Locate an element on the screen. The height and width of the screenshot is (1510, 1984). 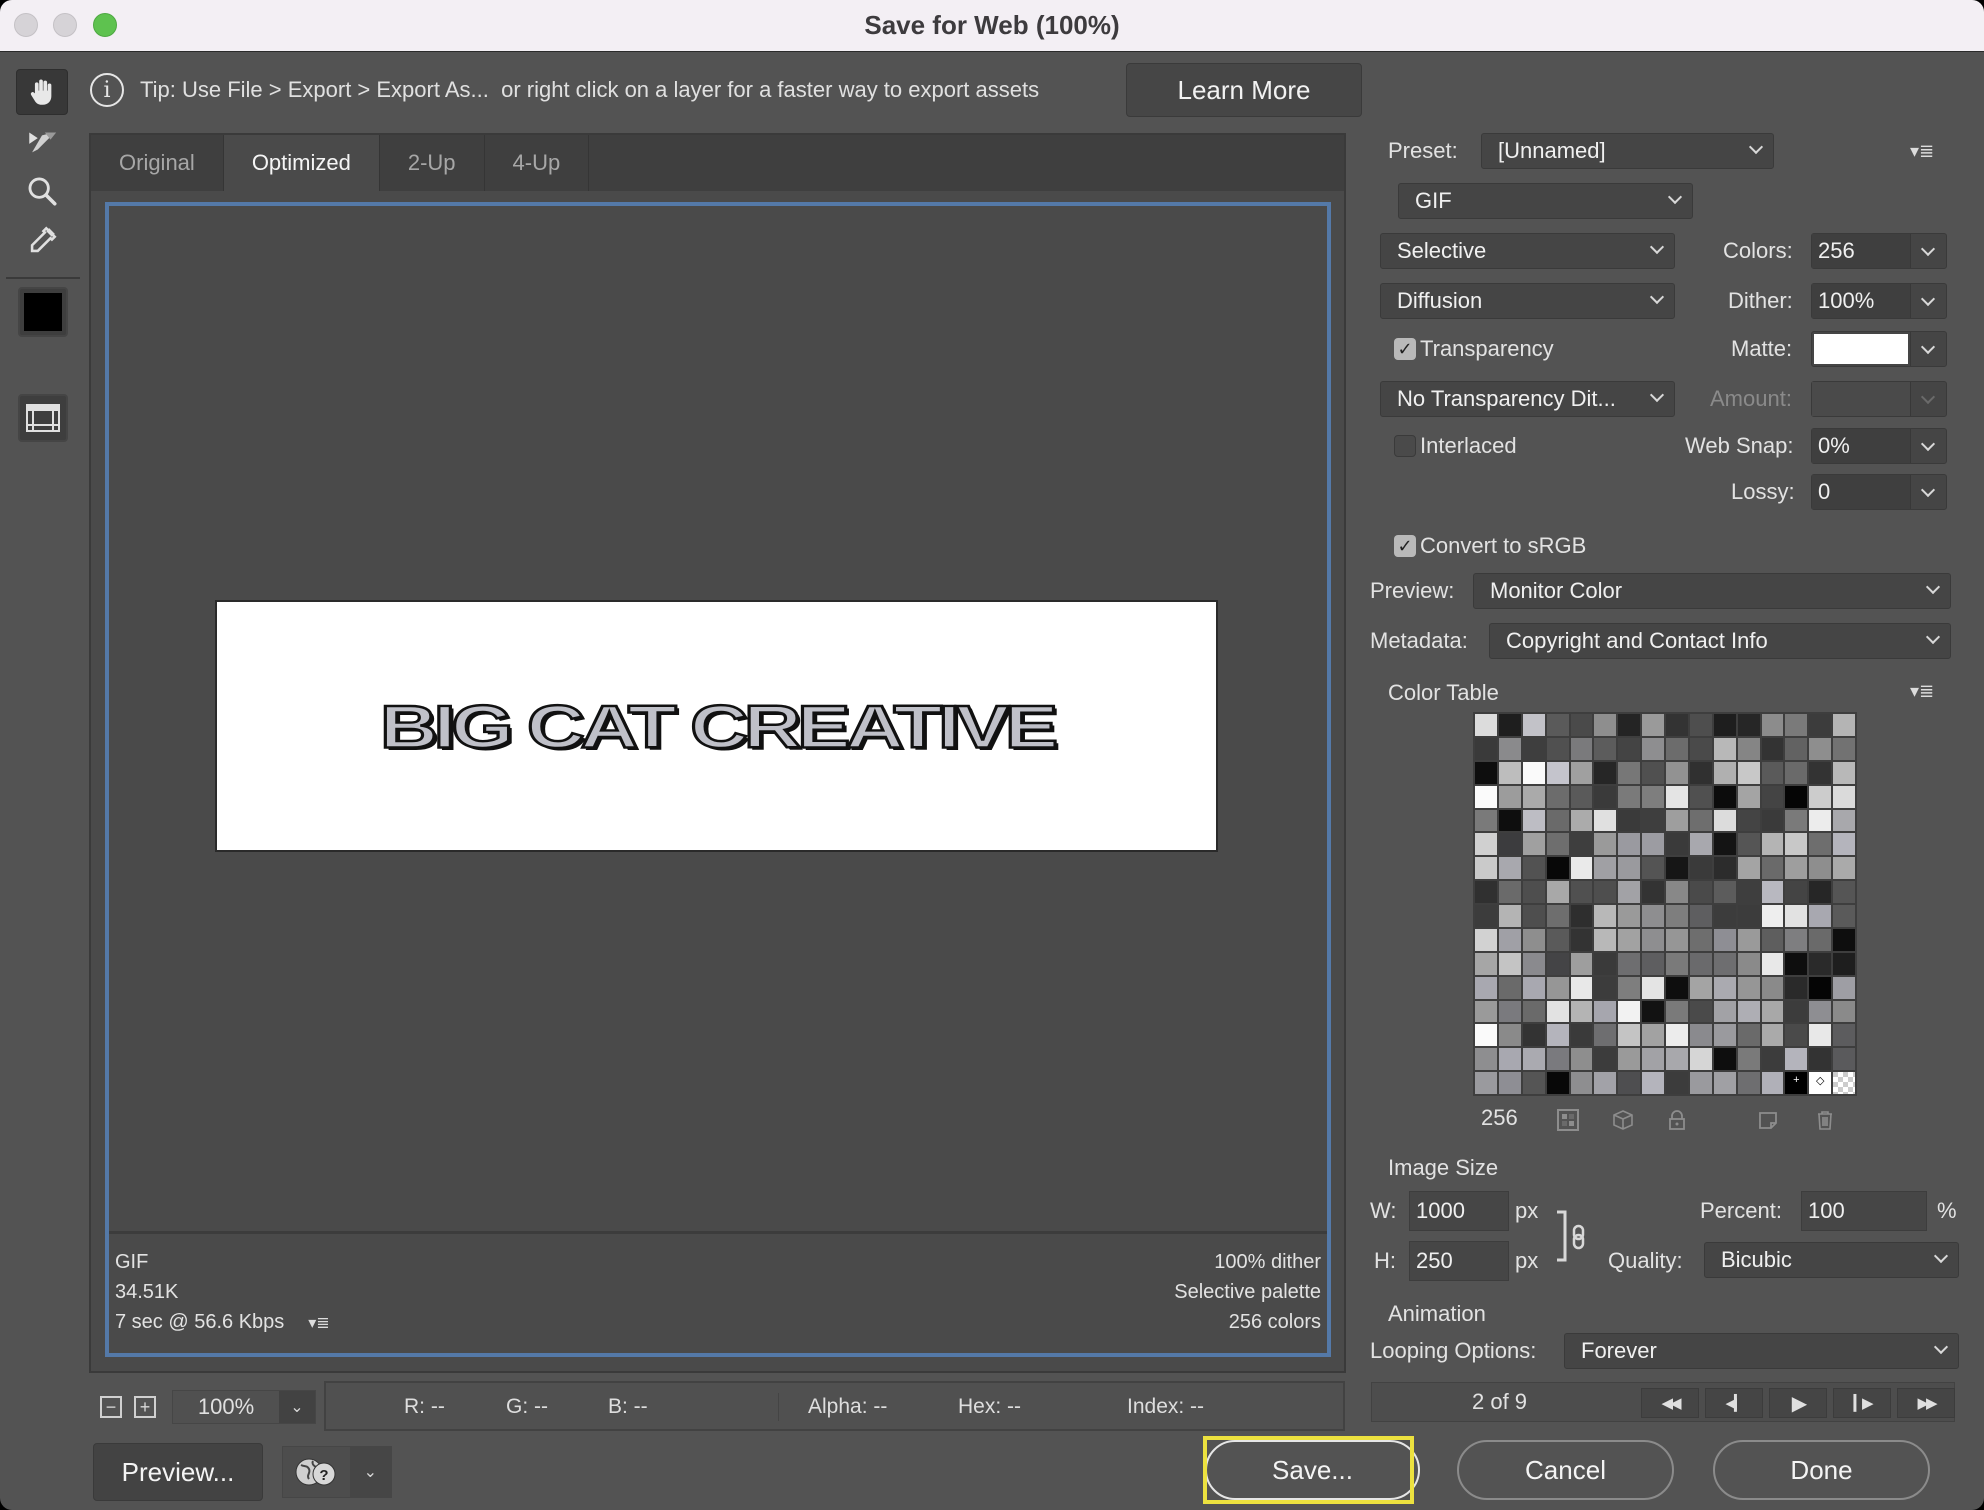
last-frame-button: ▶▶ is located at coordinates (1926, 1403).